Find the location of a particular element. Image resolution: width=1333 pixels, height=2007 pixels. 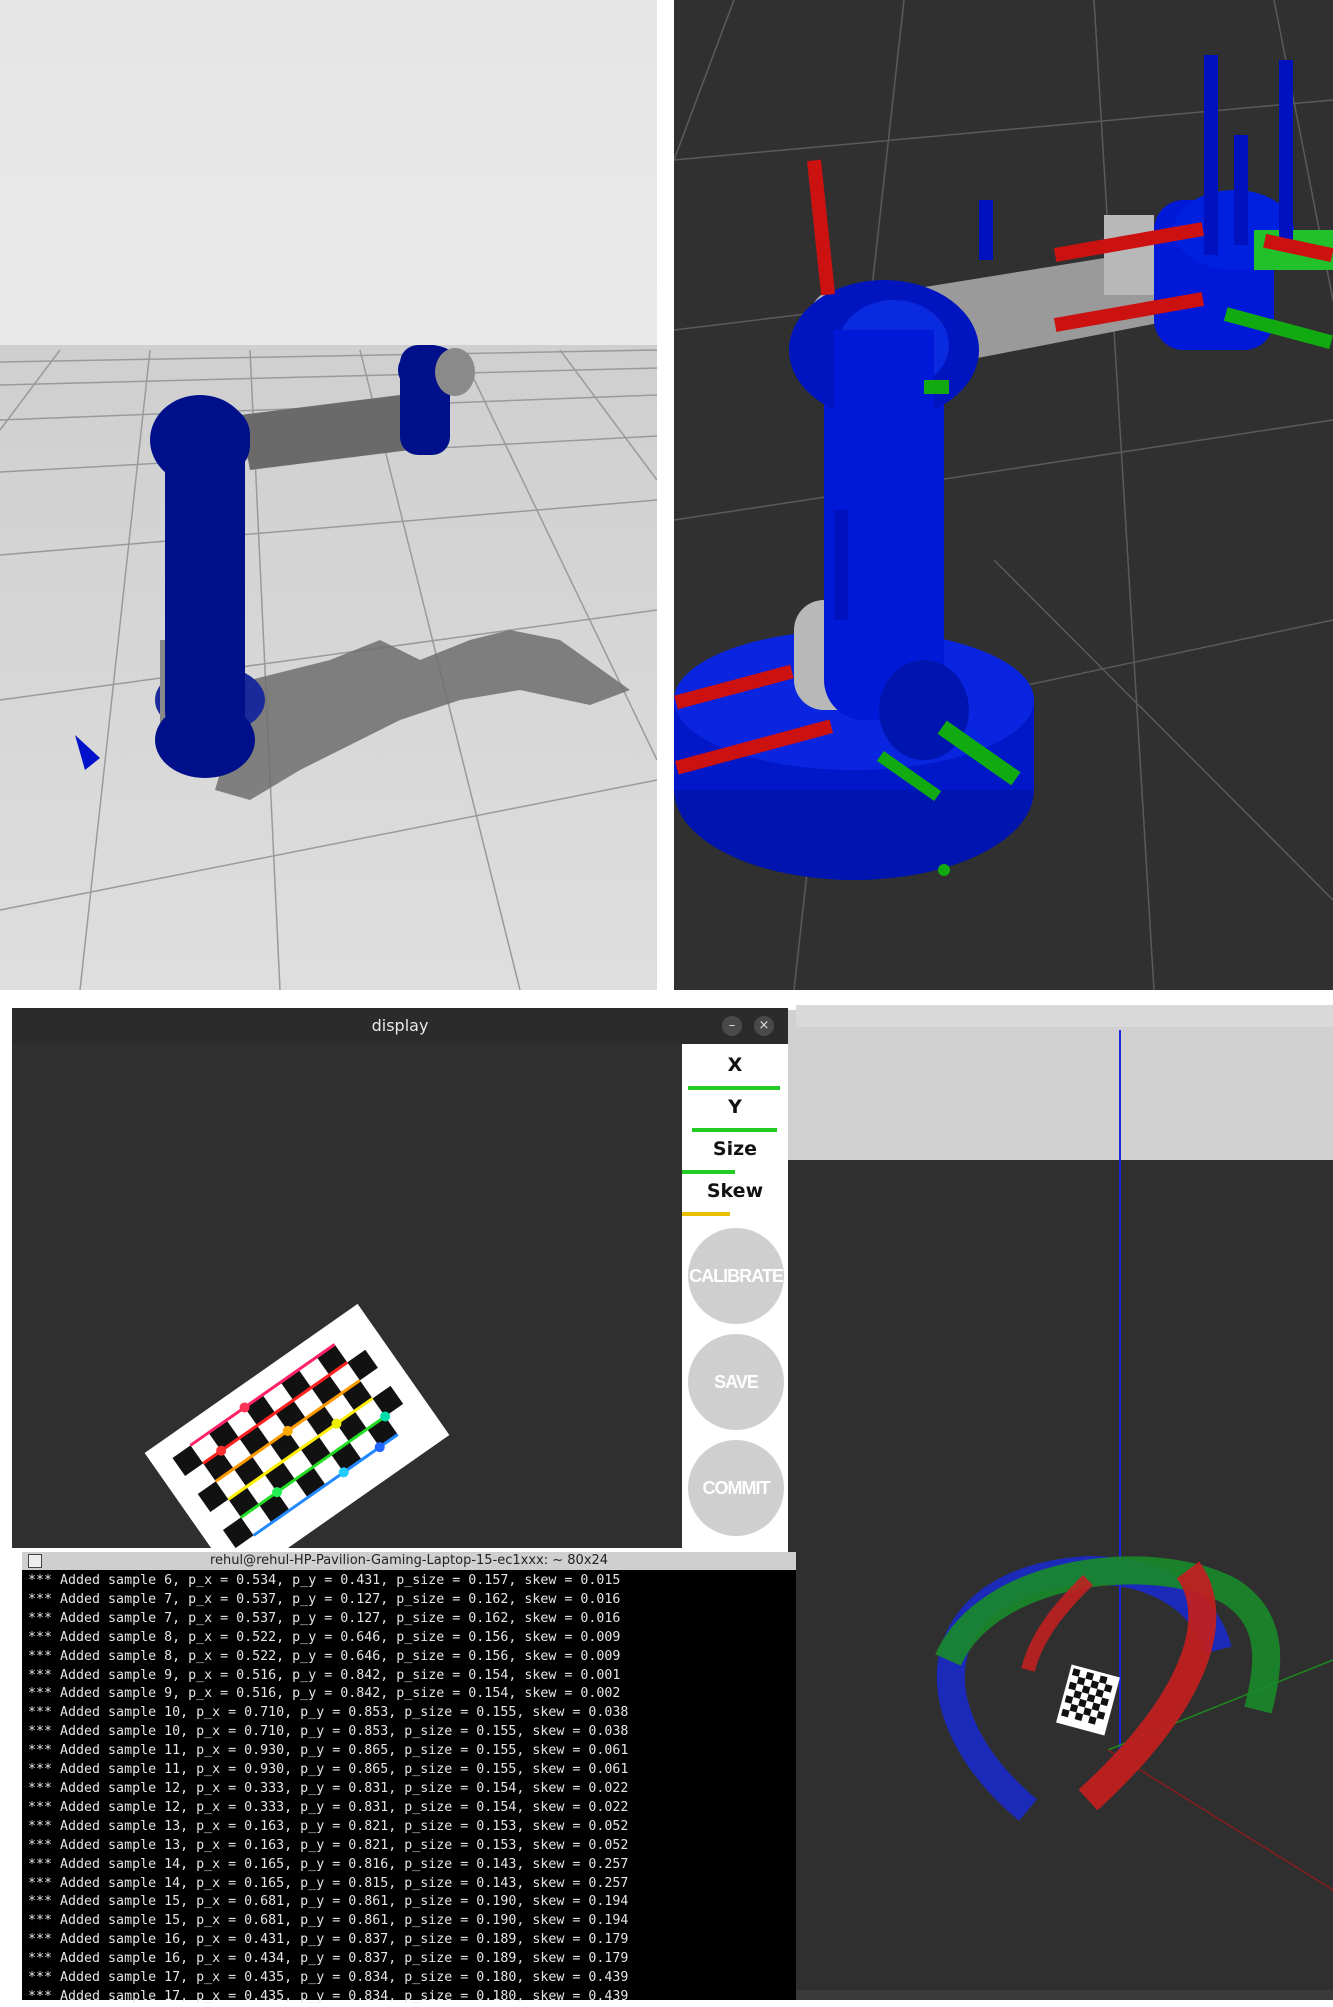

window-title: display is located at coordinates (400, 1025).